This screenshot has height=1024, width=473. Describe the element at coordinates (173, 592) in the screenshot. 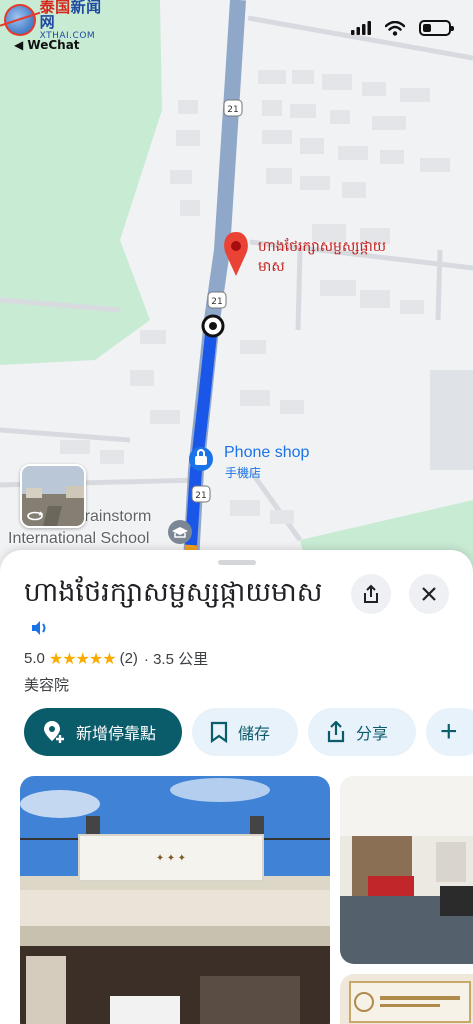

I see `place-title-text: ហាងថែរក្សាសម្ផស្សផ្កាយមាស` at that location.